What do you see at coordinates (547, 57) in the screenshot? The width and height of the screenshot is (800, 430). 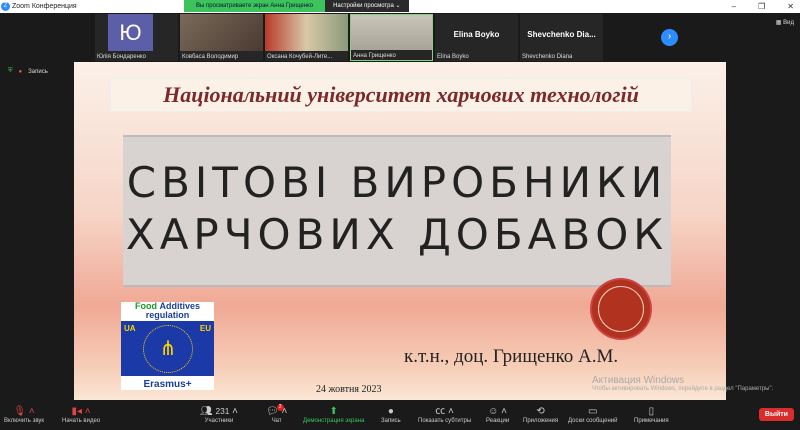 I see `participant-name: Shevchenko Diana` at bounding box center [547, 57].